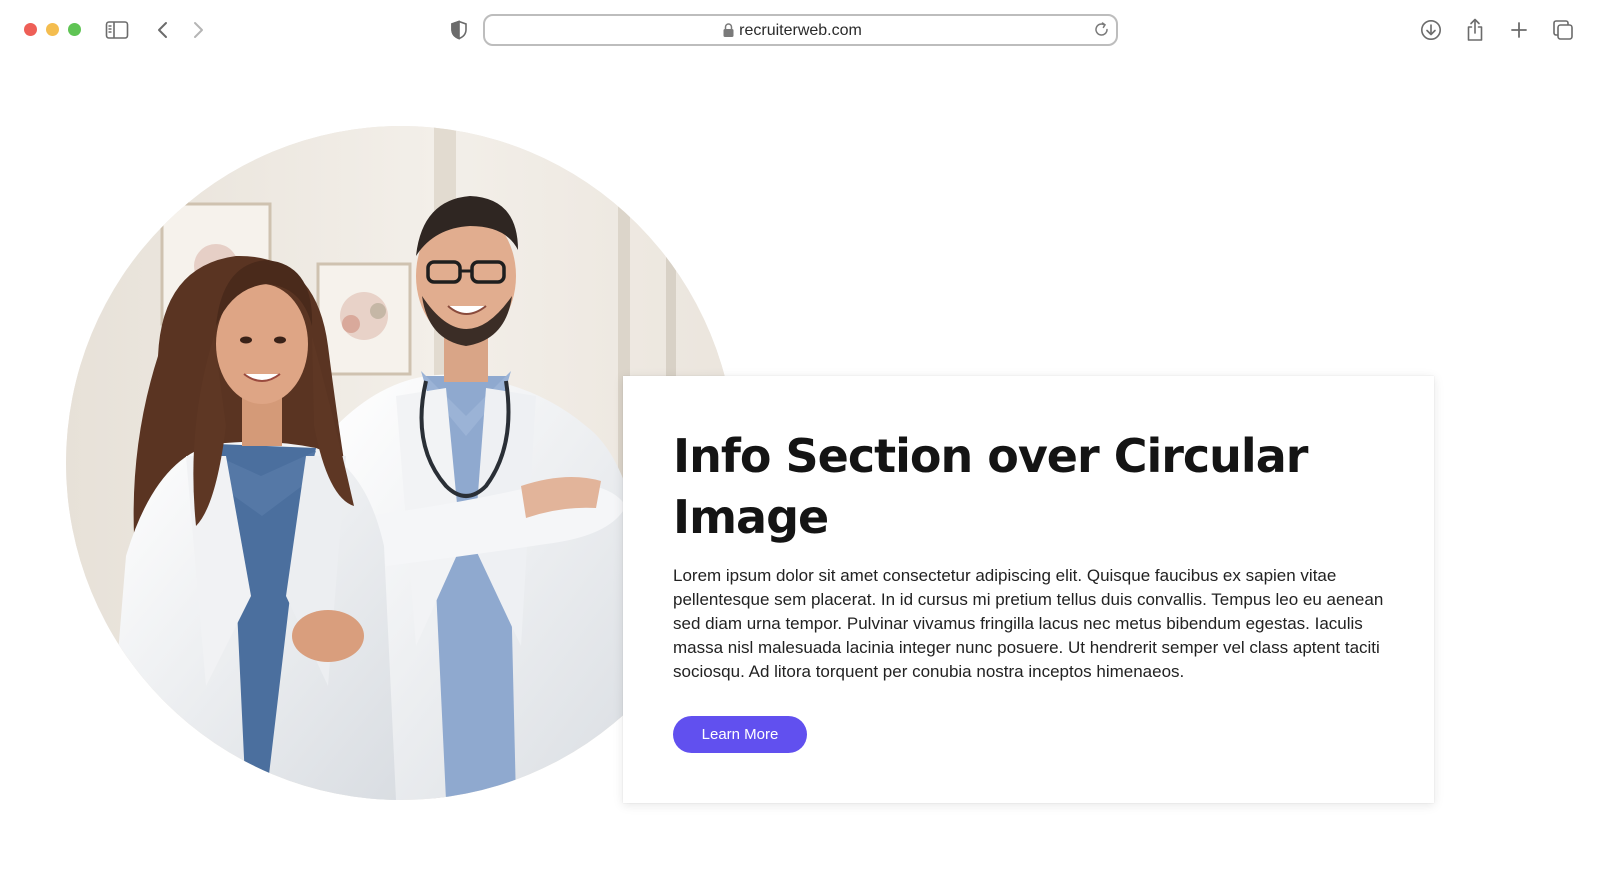  Describe the element at coordinates (1101, 32) in the screenshot. I see `reload-icon` at that location.